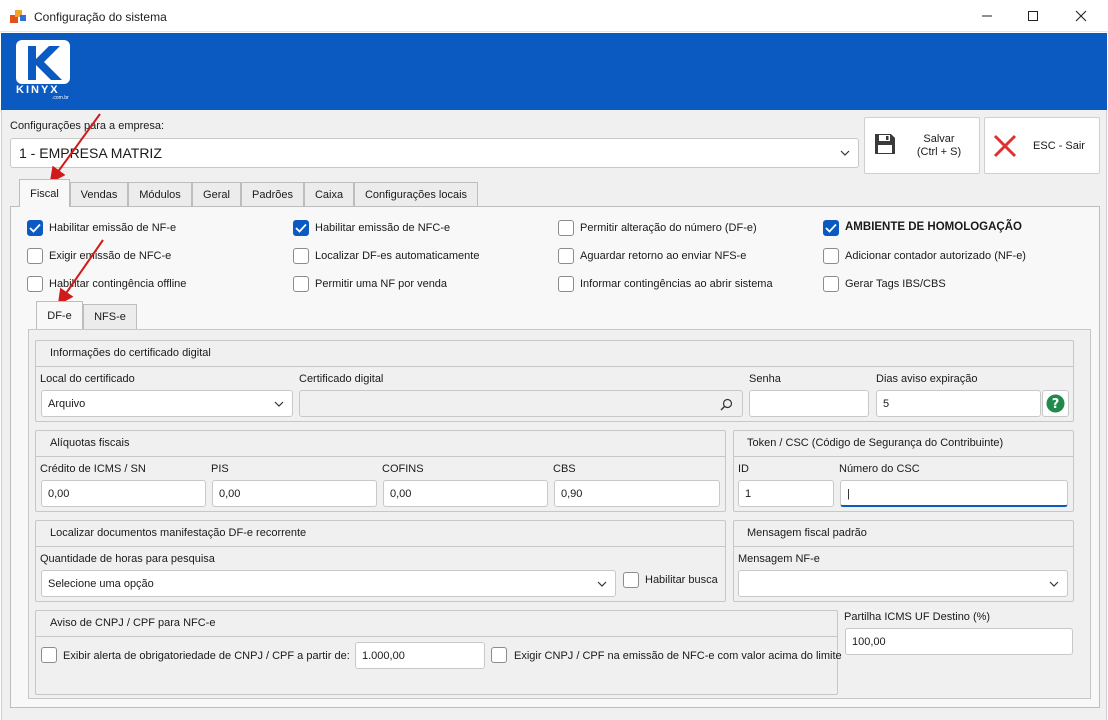  I want to click on subtab-dfe: DF-e, so click(59, 315).